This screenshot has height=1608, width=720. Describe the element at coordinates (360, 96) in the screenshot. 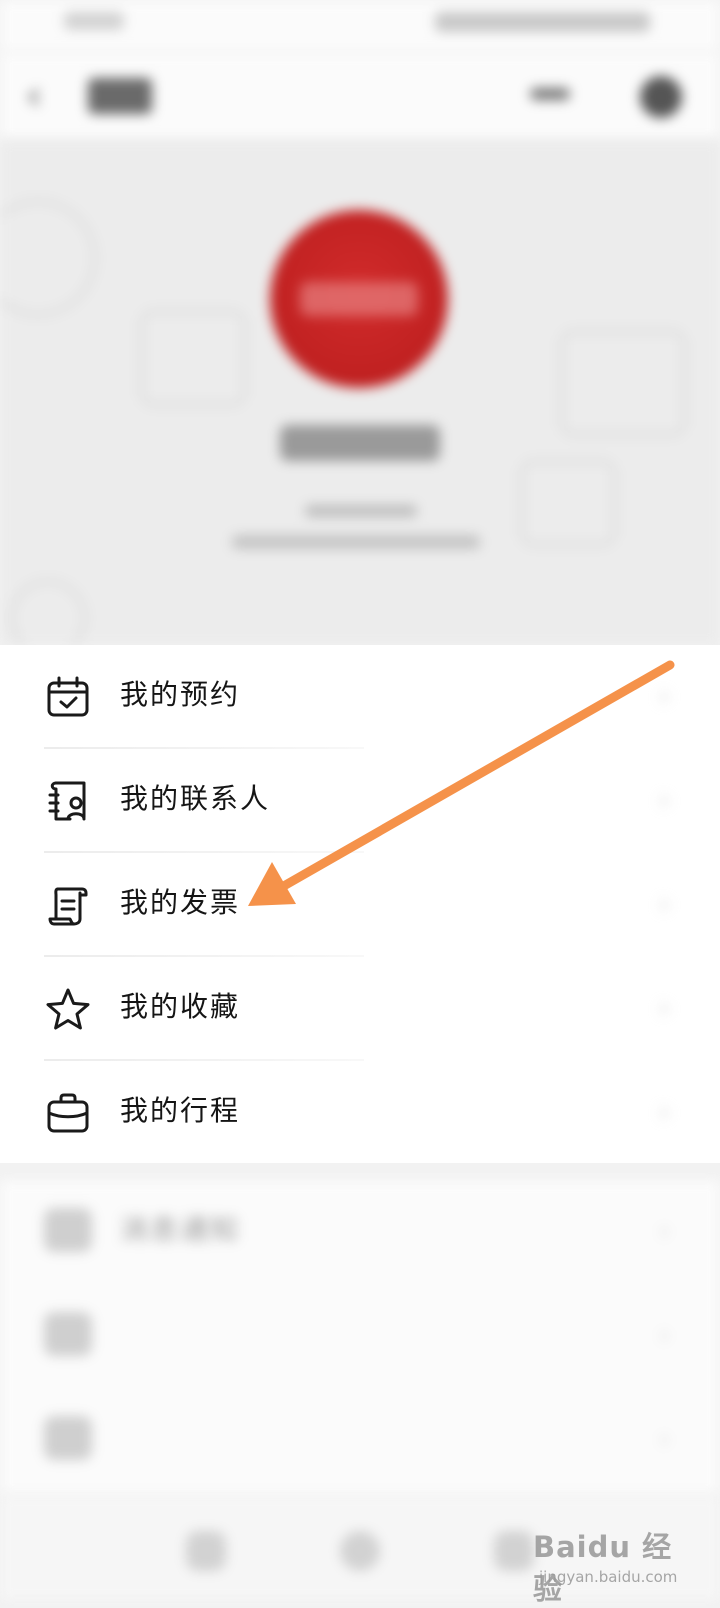

I see `top-header: ‹` at that location.